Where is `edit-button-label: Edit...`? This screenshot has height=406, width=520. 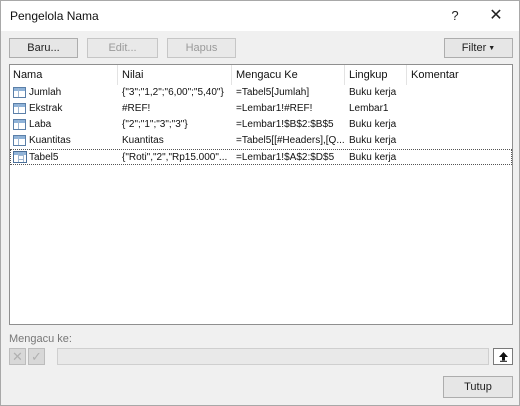
edit-button-label: Edit... is located at coordinates (122, 48).